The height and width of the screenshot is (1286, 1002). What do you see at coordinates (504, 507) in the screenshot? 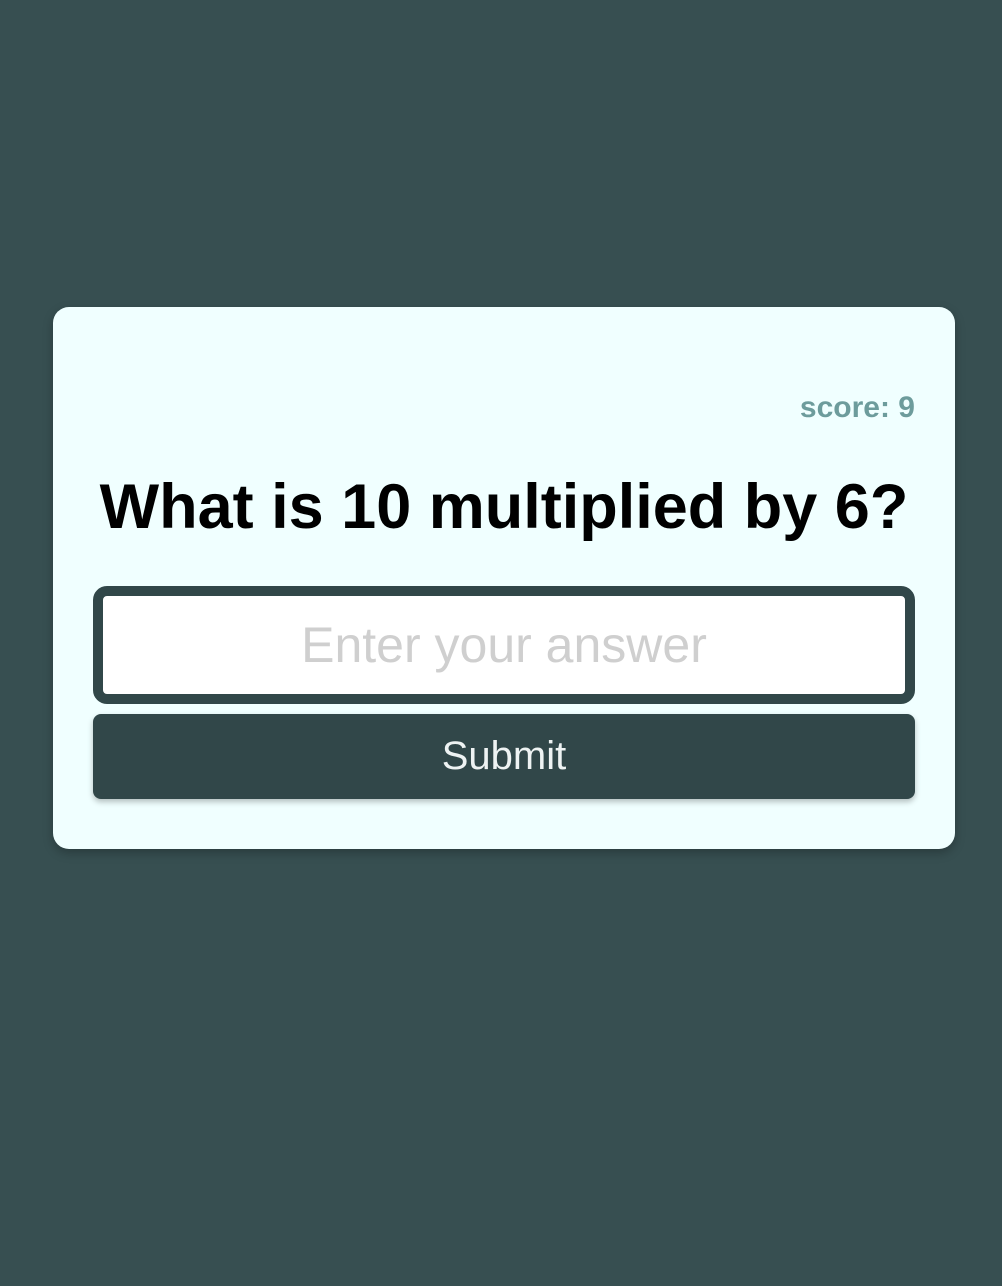
I see `question-text: What is 10 multiplied by 6?` at bounding box center [504, 507].